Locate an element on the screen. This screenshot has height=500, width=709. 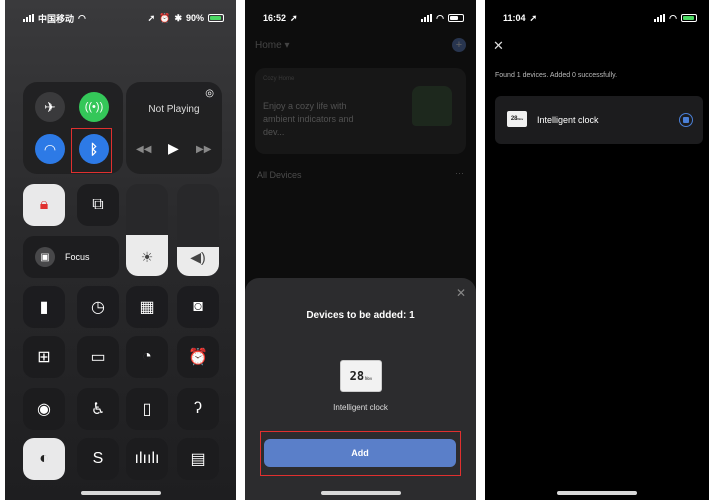
cellular-data-icon: ((•)) is located at coordinates (94, 107).